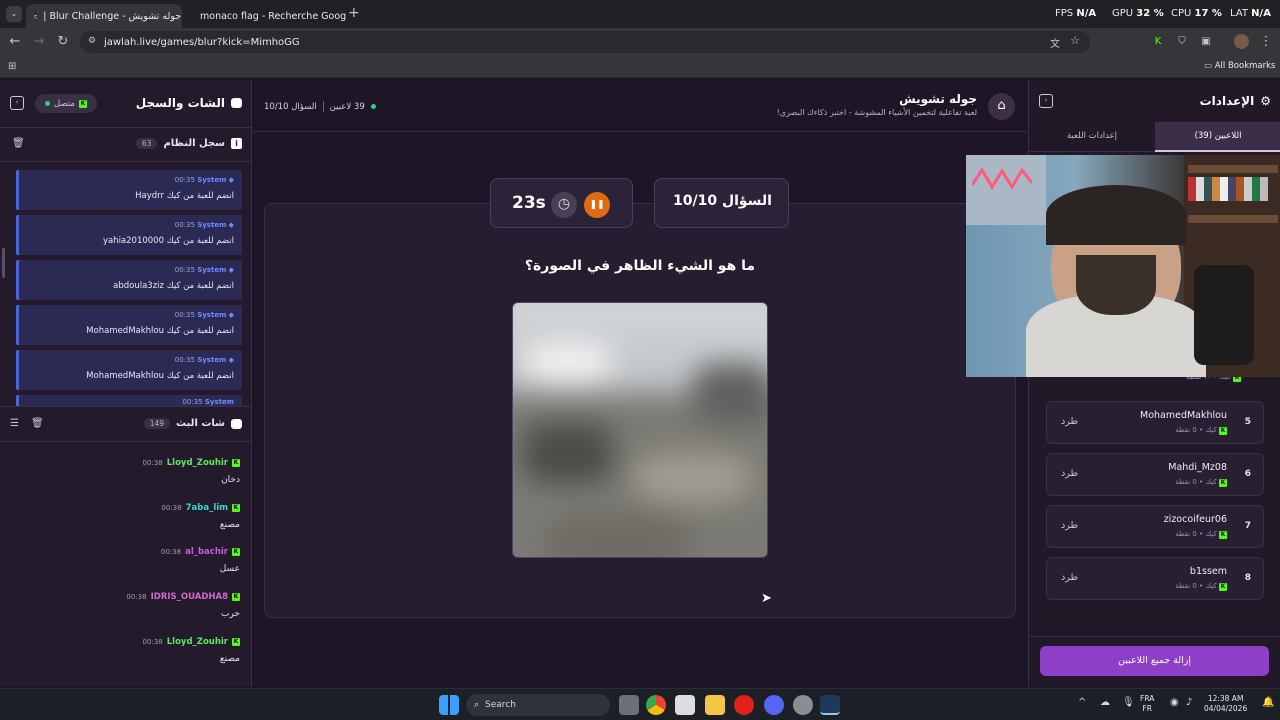  Describe the element at coordinates (1227, 101) in the screenshot. I see `settings-title-text: الإعدادات` at that location.